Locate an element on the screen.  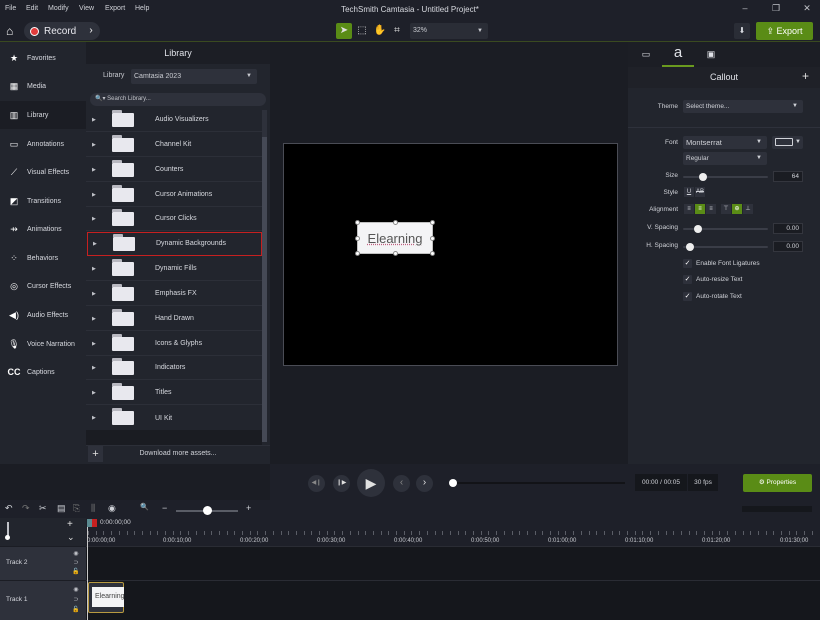
library-item: ▶ Hand Drawn is located at coordinates (174, 319).